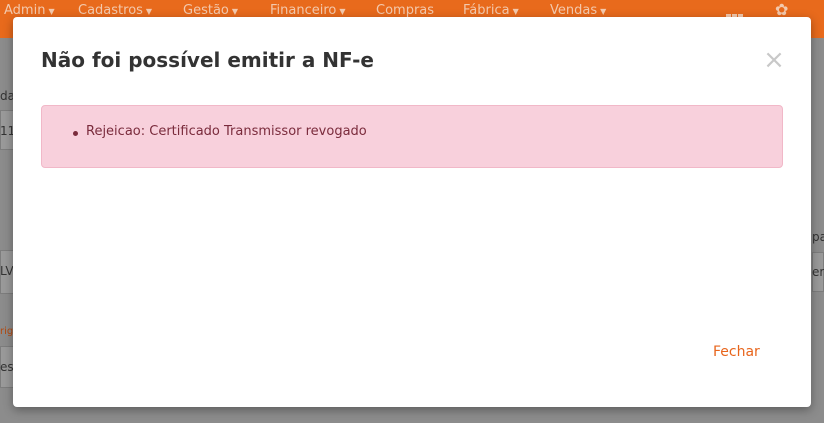 Image resolution: width=824 pixels, height=423 pixels. I want to click on bg-fragment: es, so click(7, 367).